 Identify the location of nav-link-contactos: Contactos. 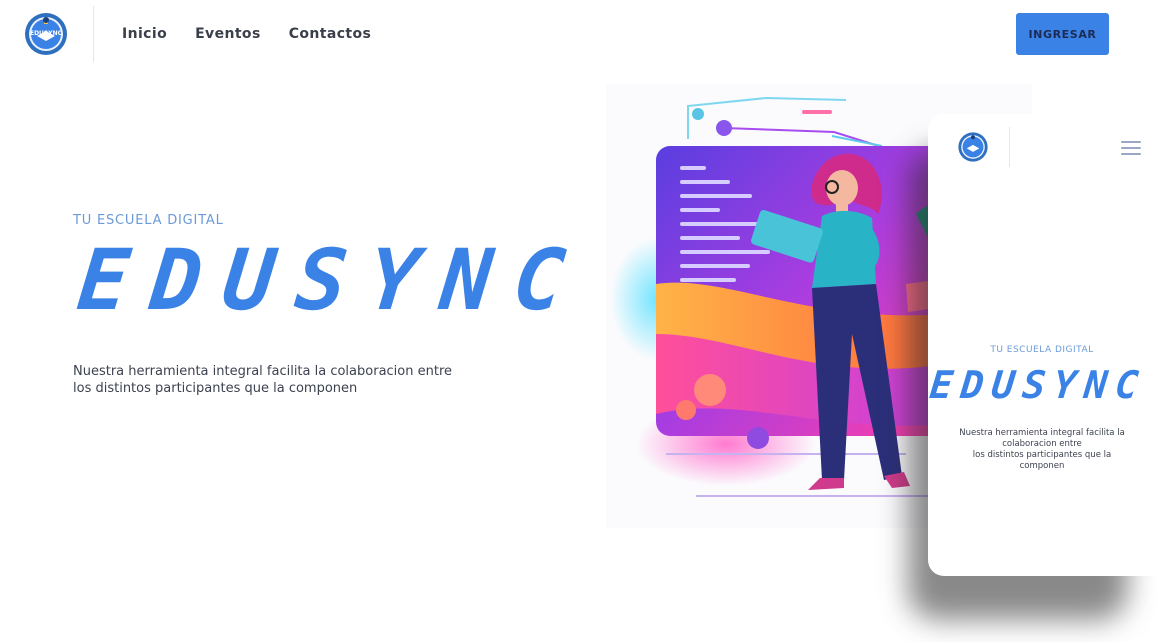
(330, 34).